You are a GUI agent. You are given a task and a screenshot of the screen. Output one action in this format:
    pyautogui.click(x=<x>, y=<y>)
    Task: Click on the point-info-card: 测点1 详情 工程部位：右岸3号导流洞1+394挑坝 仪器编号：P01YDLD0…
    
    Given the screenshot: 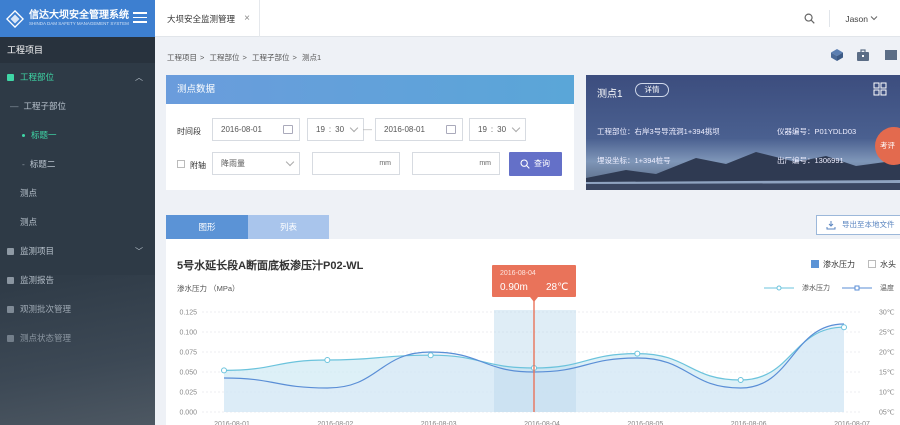 What is the action you would take?
    pyautogui.click(x=743, y=132)
    